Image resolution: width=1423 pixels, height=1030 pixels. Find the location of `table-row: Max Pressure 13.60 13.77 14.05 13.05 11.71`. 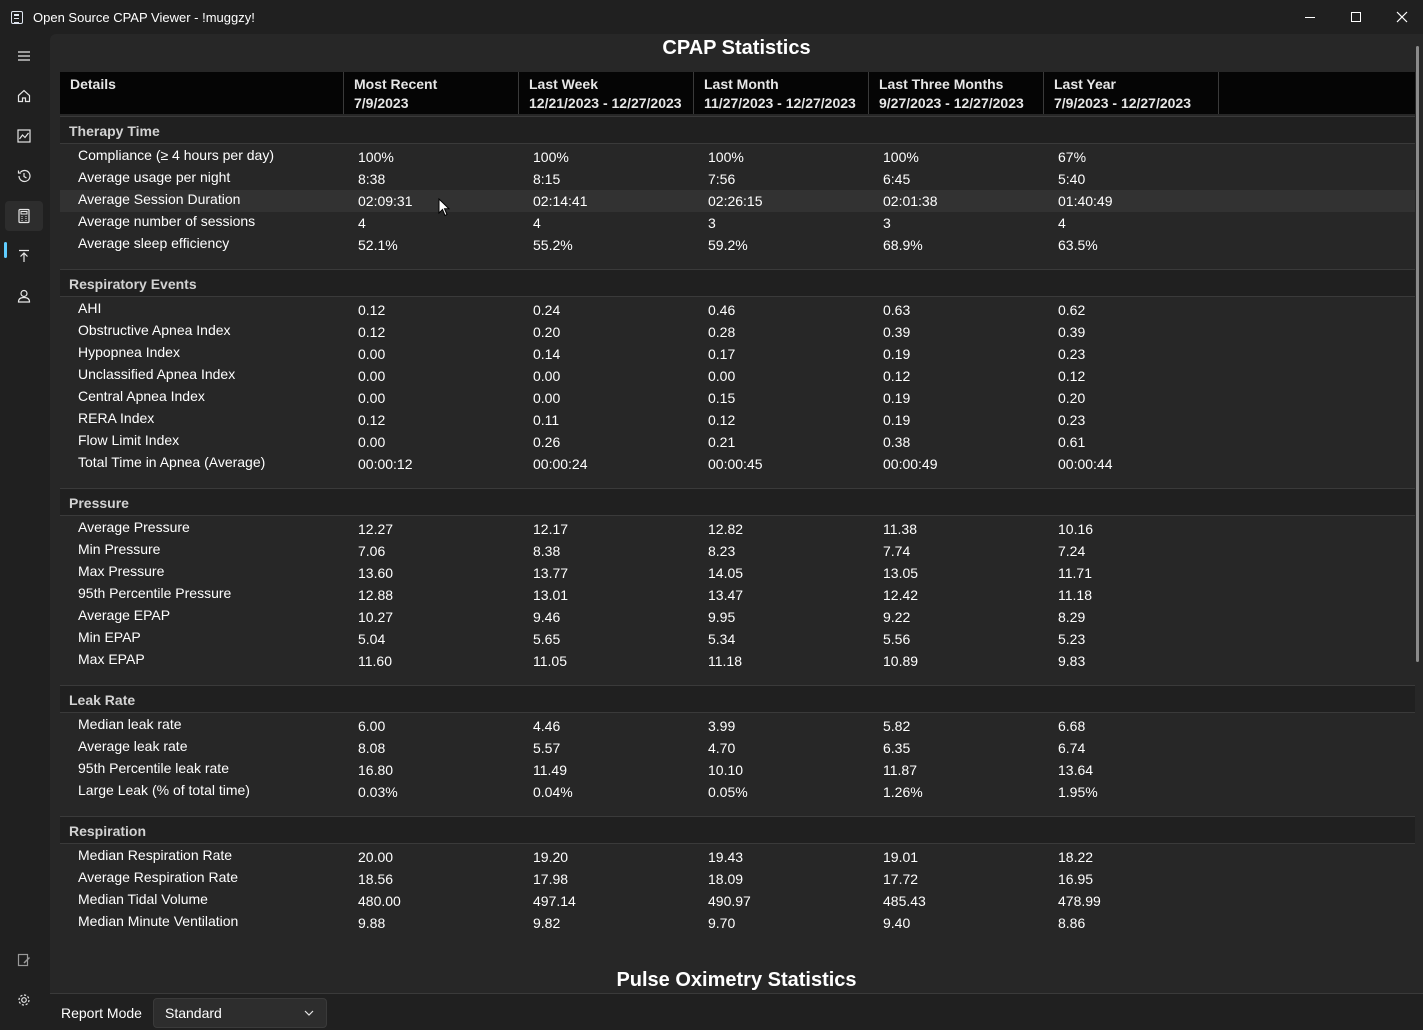

table-row: Max Pressure 13.60 13.77 14.05 13.05 11.71 is located at coordinates (737, 573).